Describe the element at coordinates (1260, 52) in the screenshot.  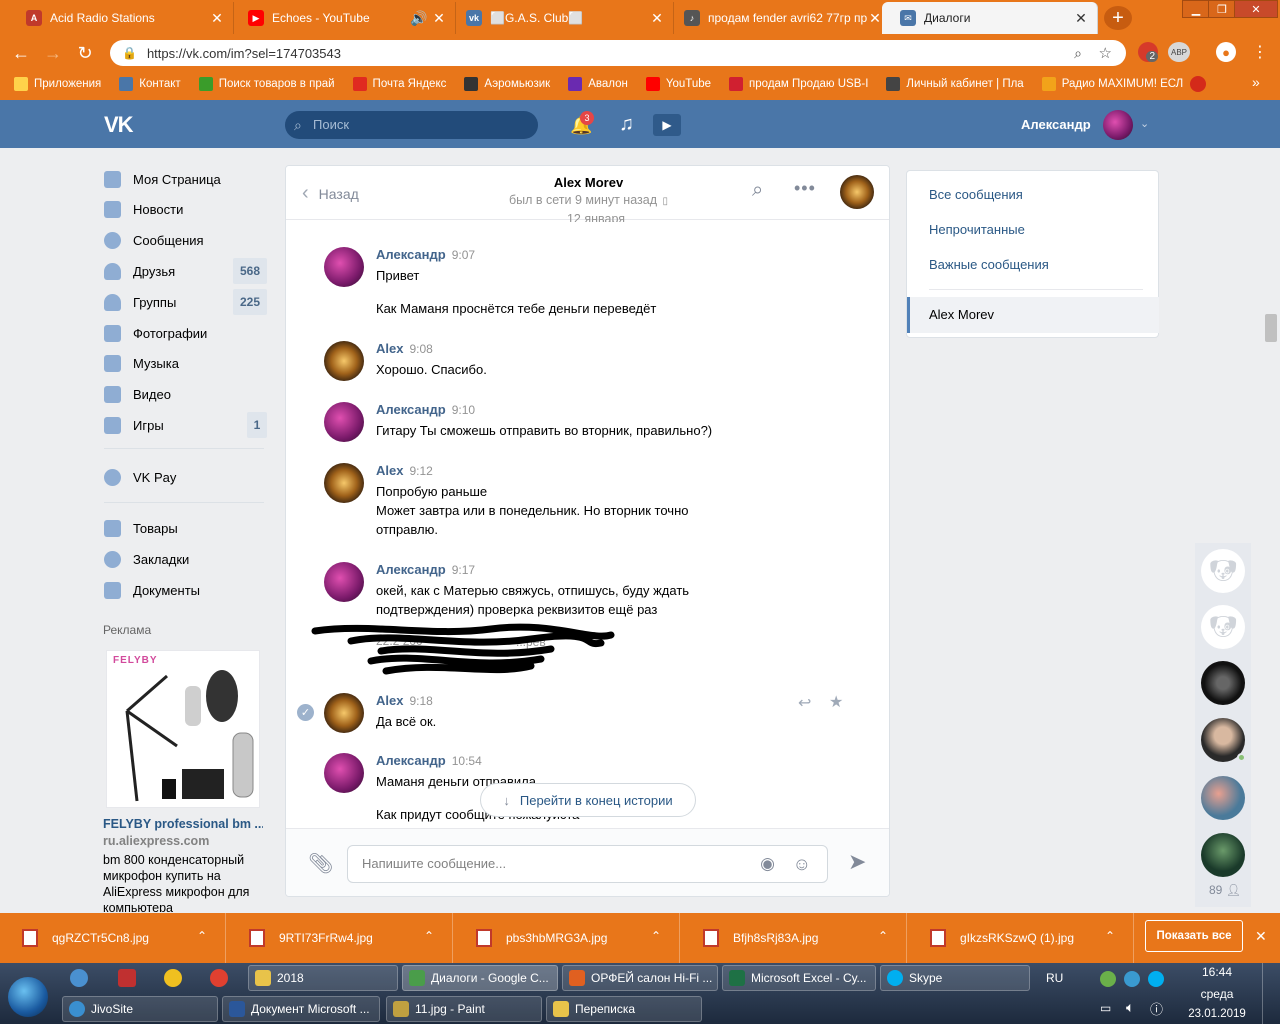
I see `menu-kebab-icon: ⋮` at that location.